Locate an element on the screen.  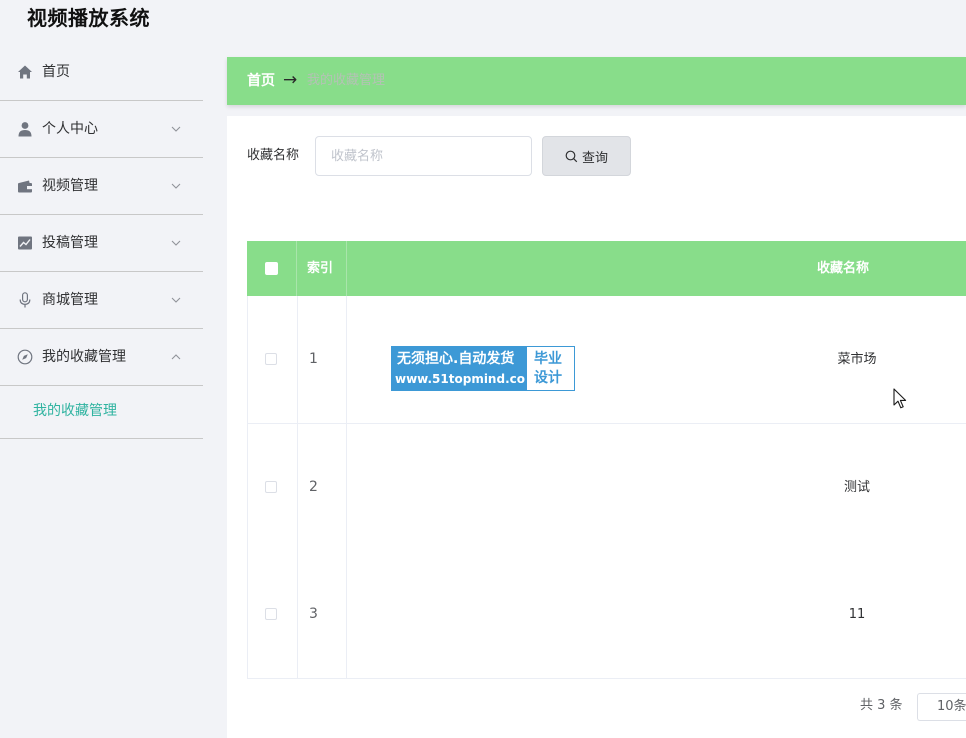
breadcrumb-current: 我的收藏管理 is located at coordinates (346, 80).